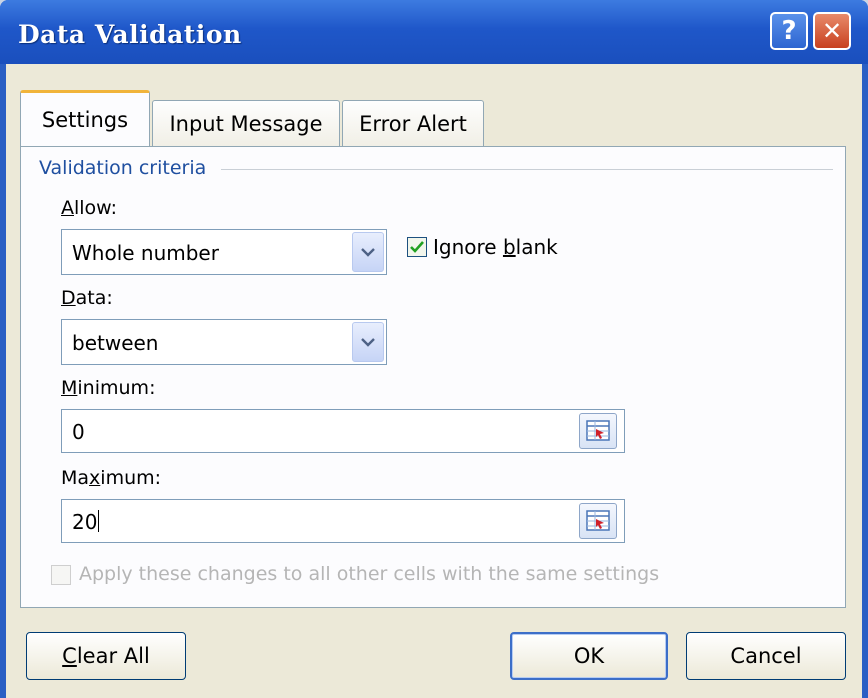 Image resolution: width=868 pixels, height=698 pixels. I want to click on tab-input-message-label: Input Message, so click(246, 123).